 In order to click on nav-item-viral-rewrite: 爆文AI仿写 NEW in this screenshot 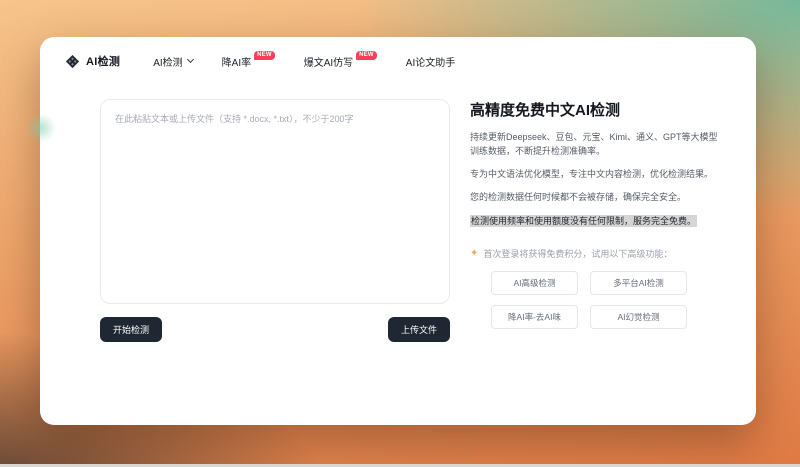, I will do `click(340, 59)`.